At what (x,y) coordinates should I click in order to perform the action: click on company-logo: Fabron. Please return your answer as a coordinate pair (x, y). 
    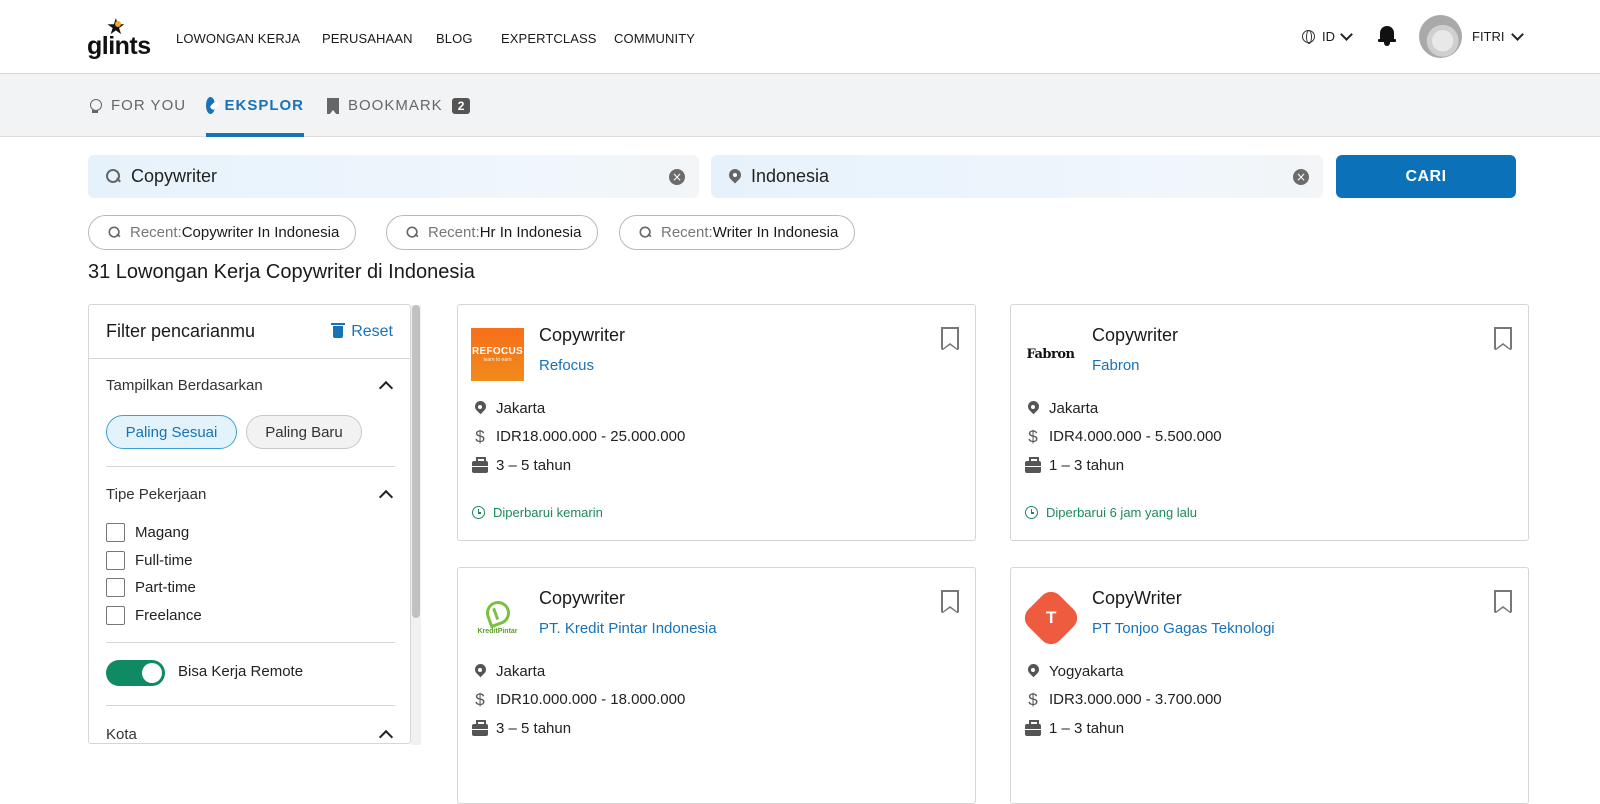
    Looking at the image, I should click on (1050, 354).